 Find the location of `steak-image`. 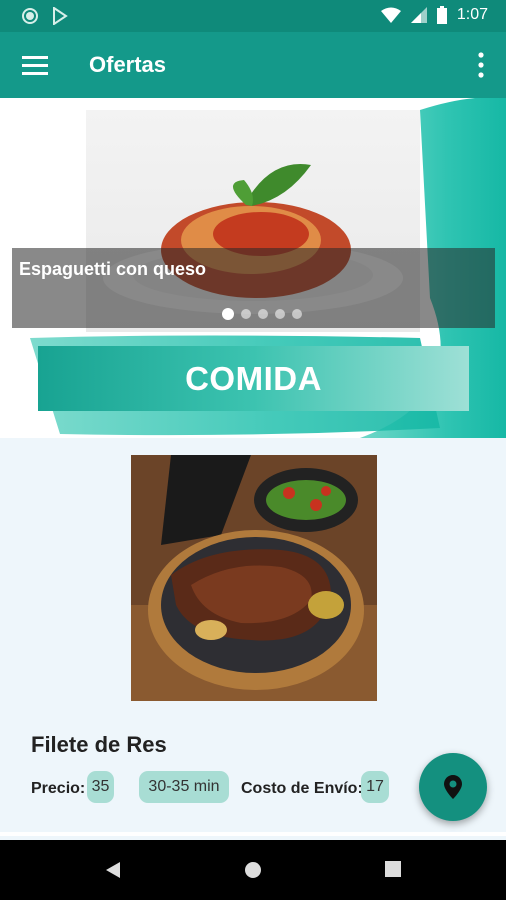

steak-image is located at coordinates (254, 578).